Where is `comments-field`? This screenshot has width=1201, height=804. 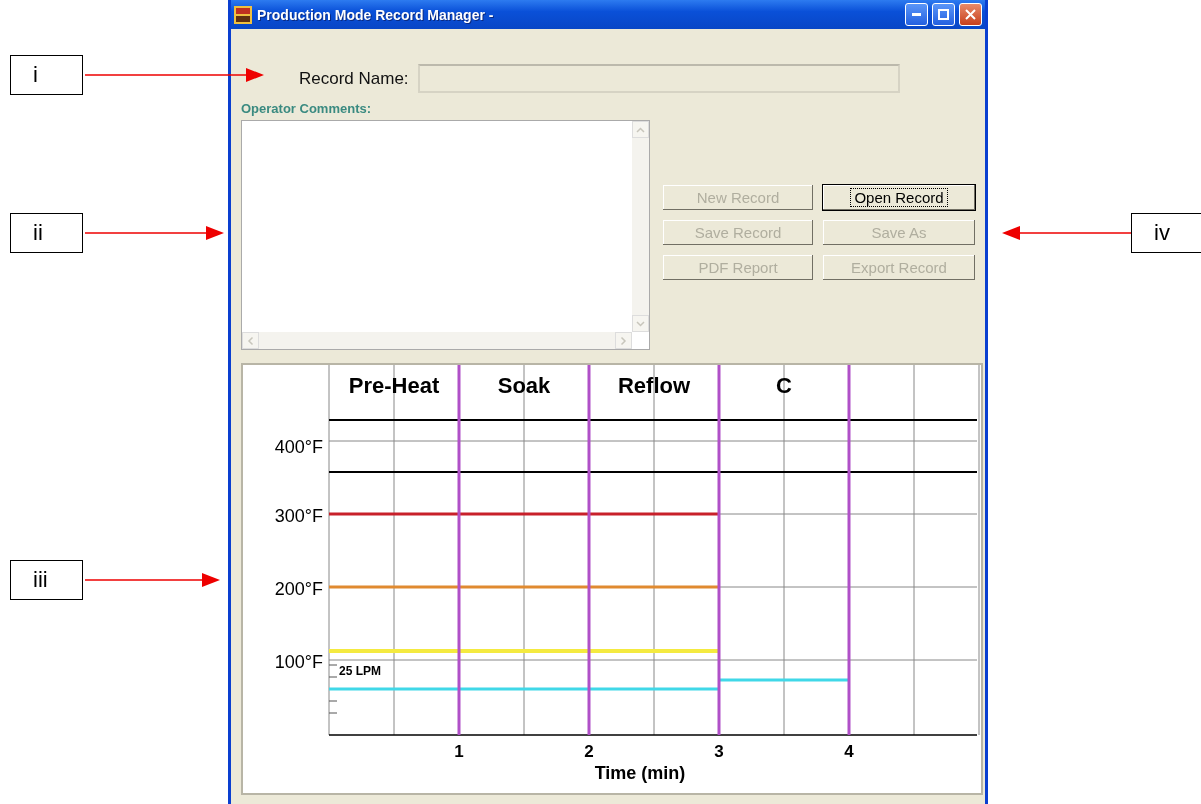 comments-field is located at coordinates (445, 235).